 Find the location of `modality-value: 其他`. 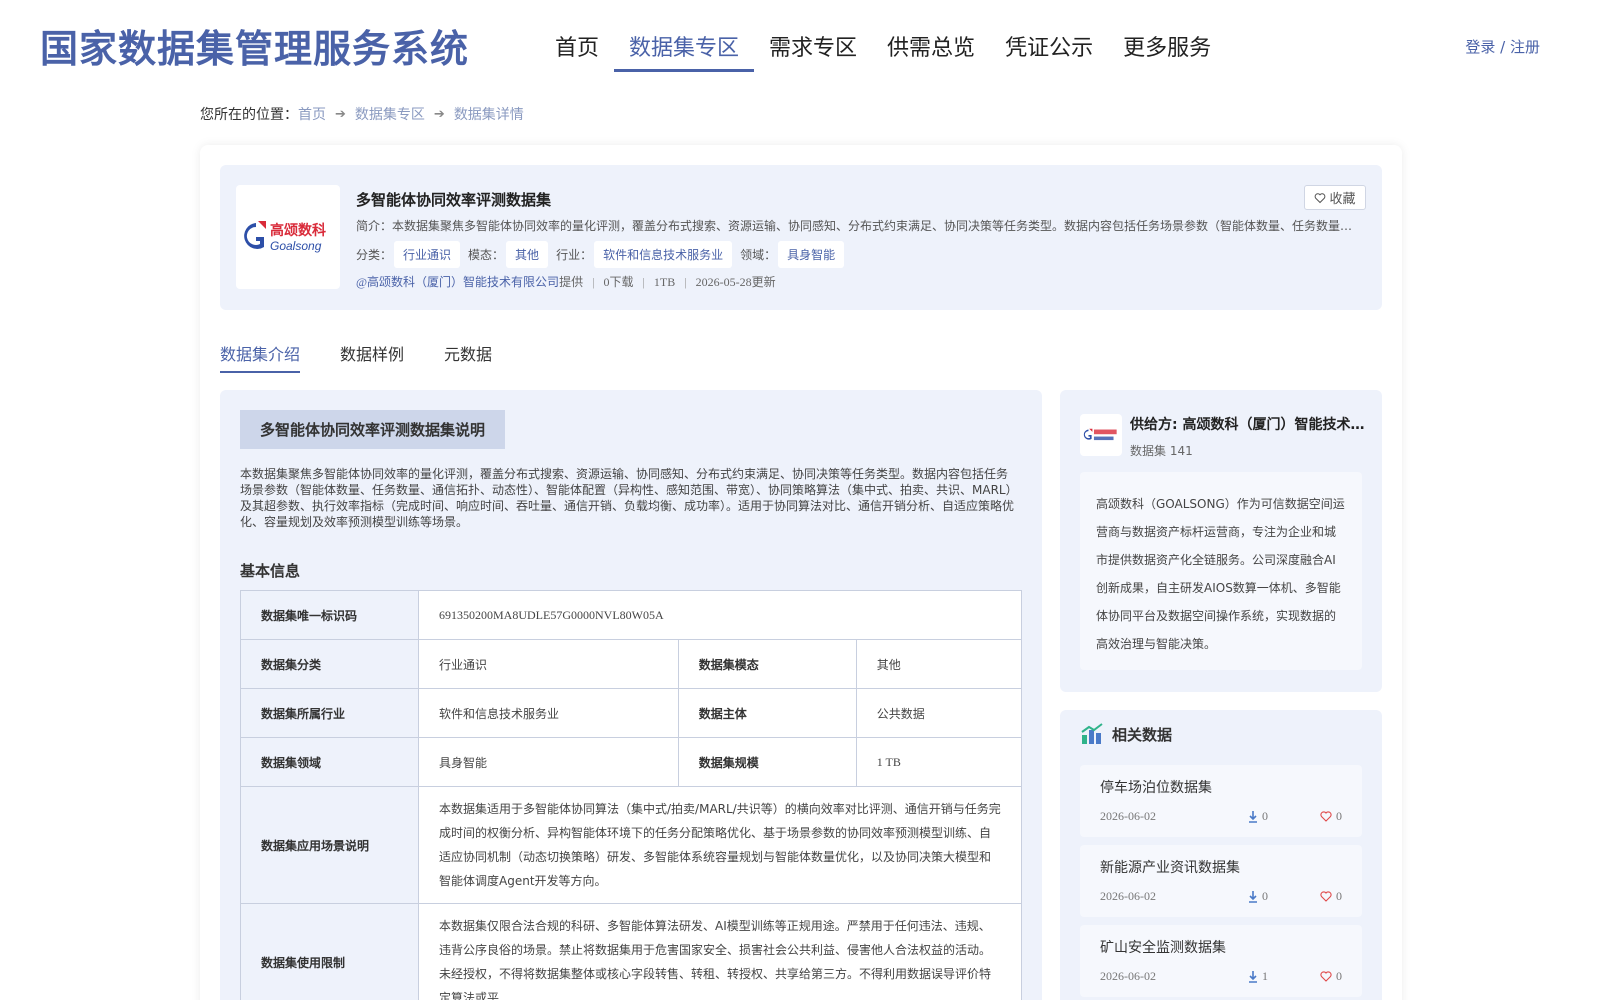

modality-value: 其他 is located at coordinates (939, 664).